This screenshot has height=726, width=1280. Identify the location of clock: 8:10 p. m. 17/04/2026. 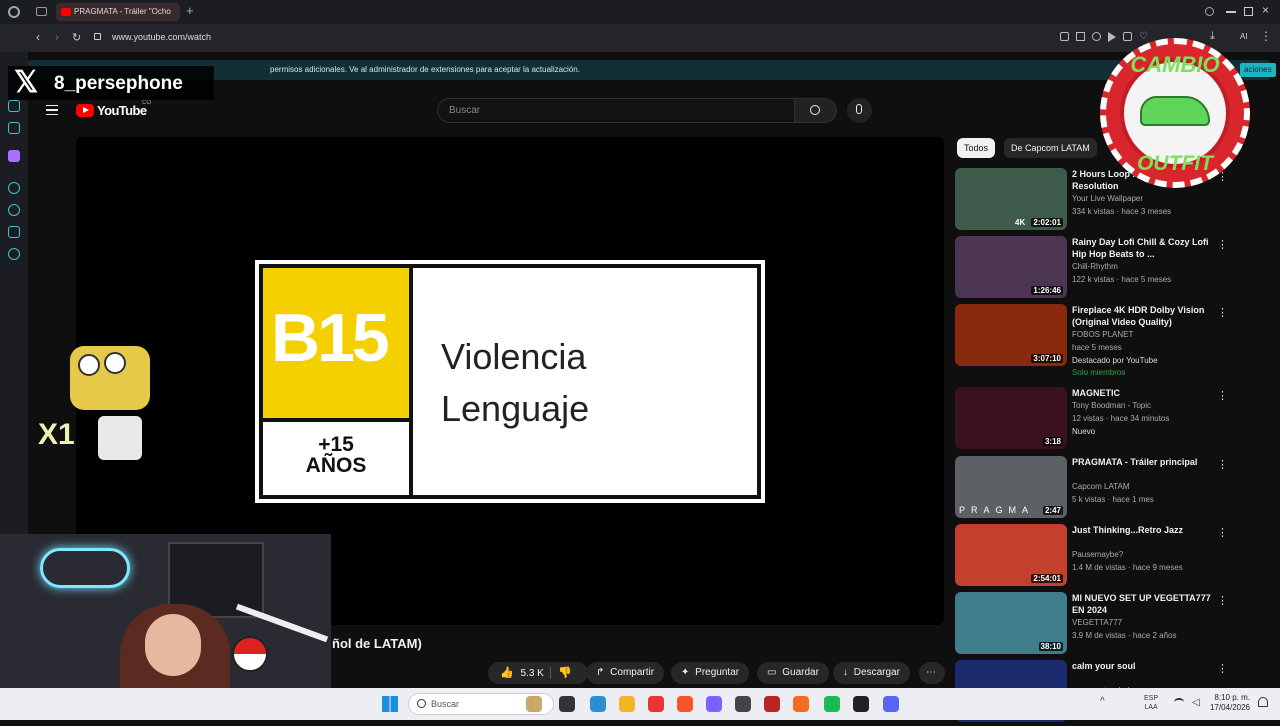
(1229, 703).